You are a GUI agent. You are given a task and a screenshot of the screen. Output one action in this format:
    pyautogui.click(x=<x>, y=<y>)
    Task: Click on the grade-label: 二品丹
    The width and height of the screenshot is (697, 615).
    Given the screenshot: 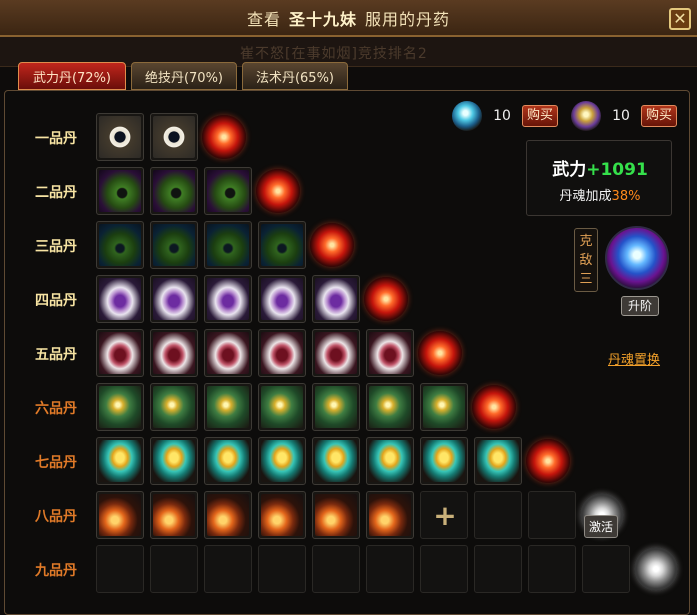 What is the action you would take?
    pyautogui.click(x=56, y=193)
    